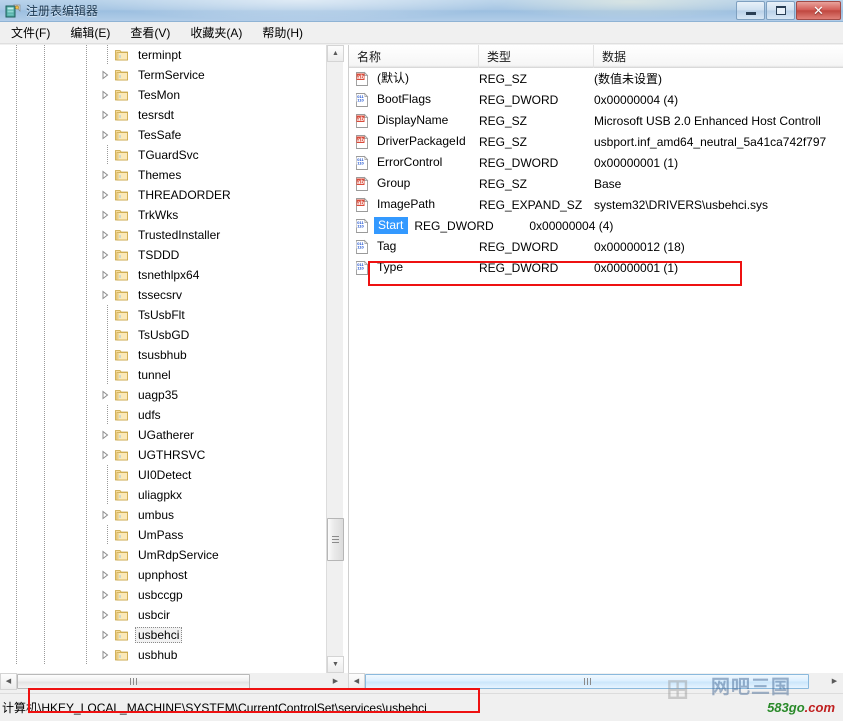 The width and height of the screenshot is (843, 721). What do you see at coordinates (163, 355) in the screenshot?
I see `tree-item-tsusbhub: tsusbhub` at bounding box center [163, 355].